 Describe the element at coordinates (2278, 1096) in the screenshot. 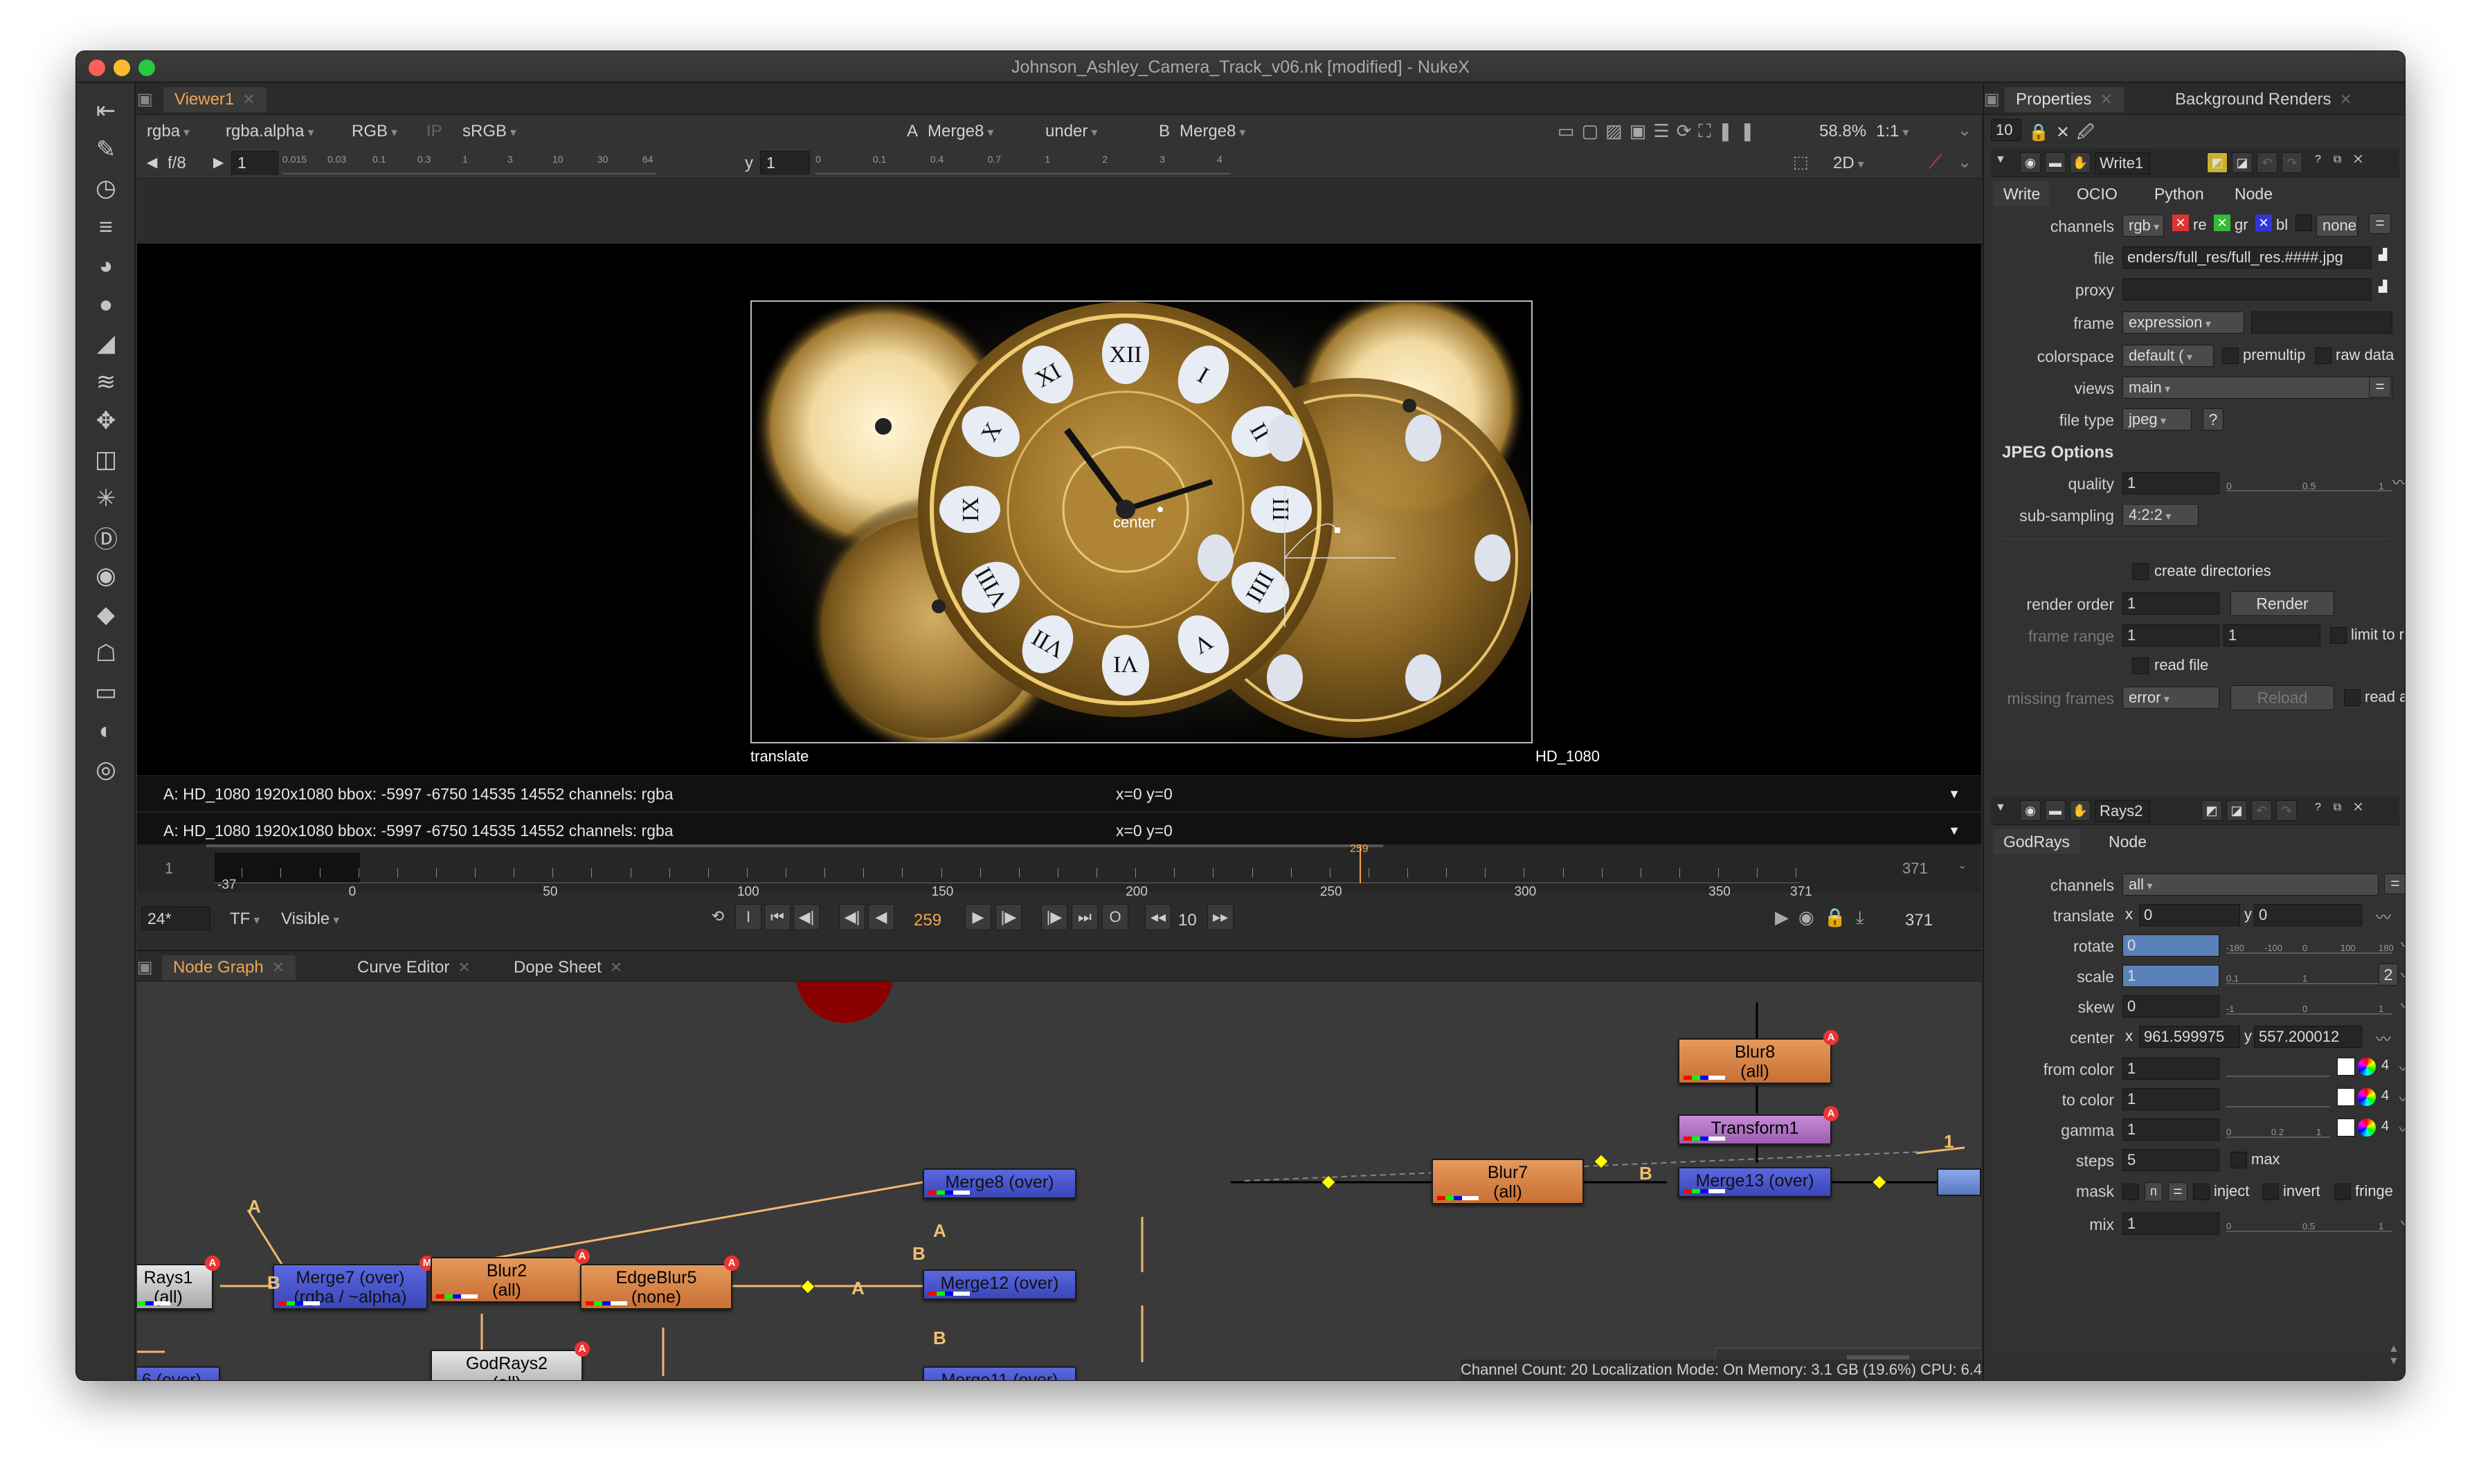

I see `to-color-slider` at that location.